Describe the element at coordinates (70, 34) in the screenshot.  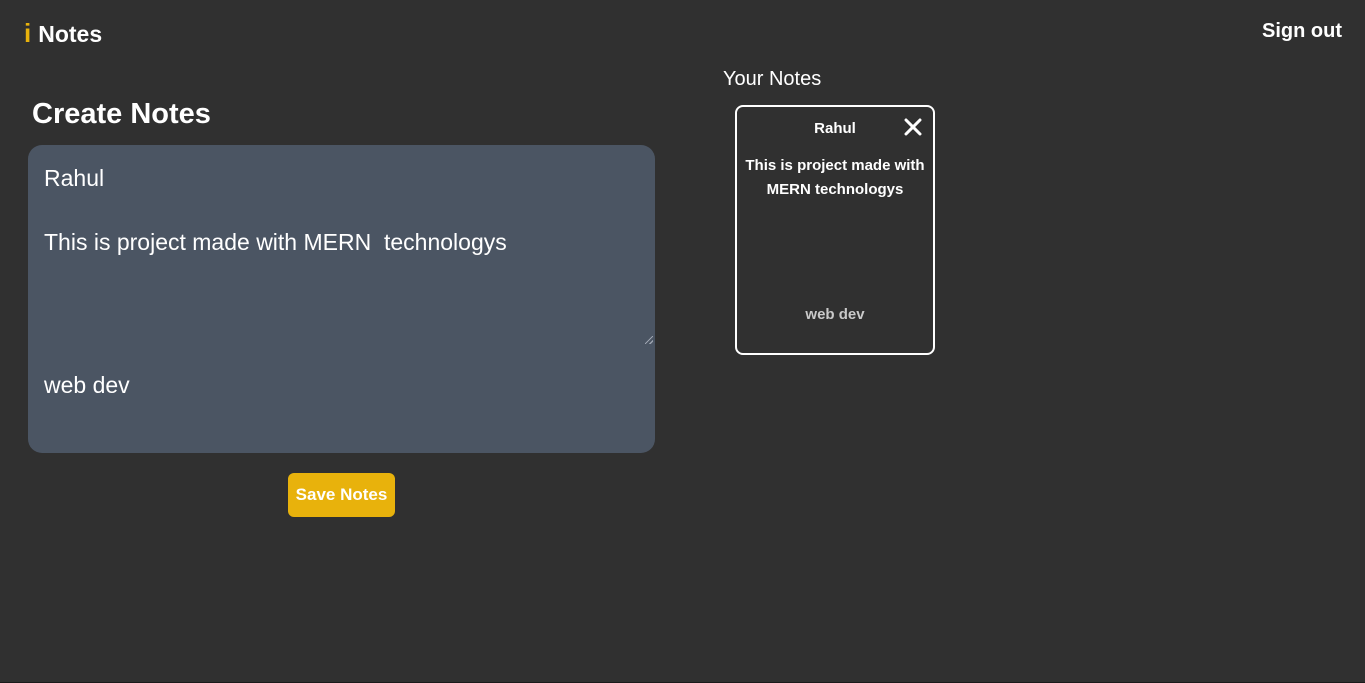
I see `app-name: Notes` at that location.